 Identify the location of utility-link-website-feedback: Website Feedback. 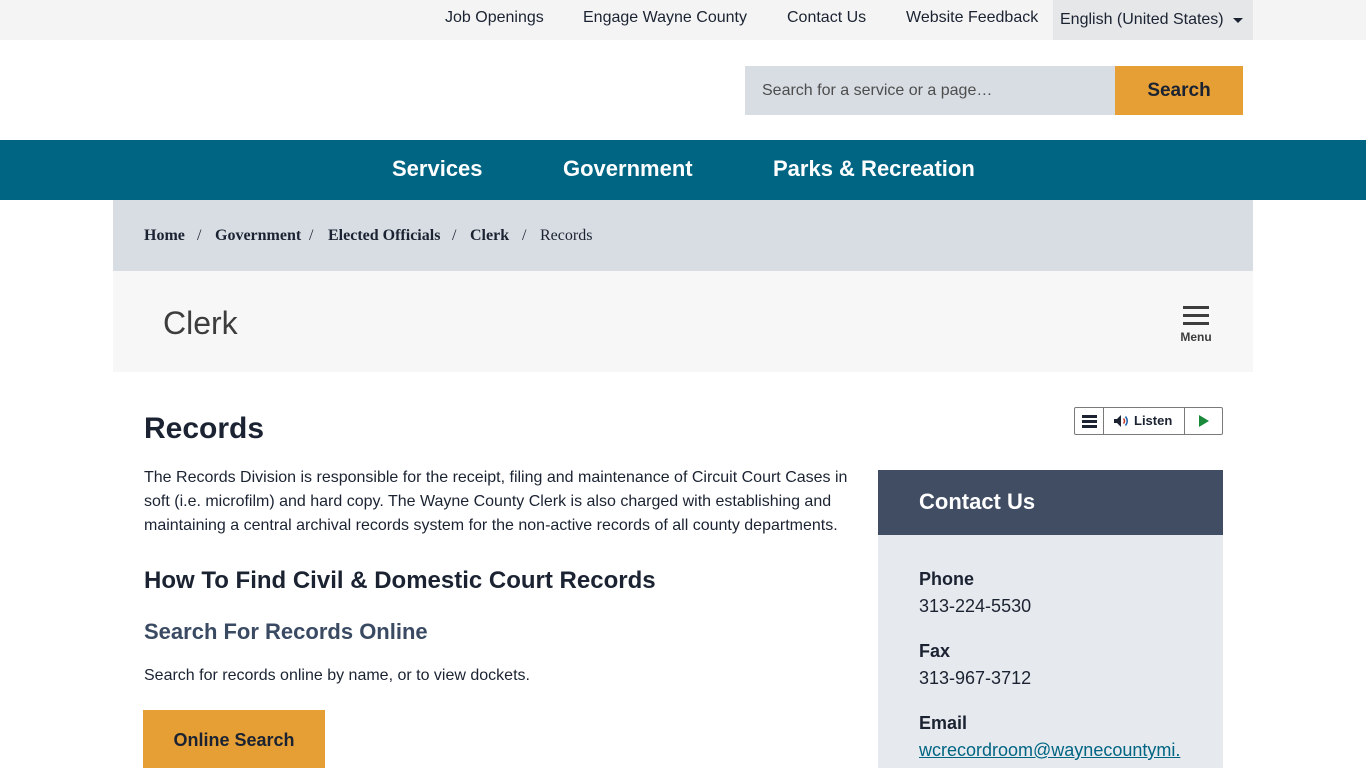
(972, 18).